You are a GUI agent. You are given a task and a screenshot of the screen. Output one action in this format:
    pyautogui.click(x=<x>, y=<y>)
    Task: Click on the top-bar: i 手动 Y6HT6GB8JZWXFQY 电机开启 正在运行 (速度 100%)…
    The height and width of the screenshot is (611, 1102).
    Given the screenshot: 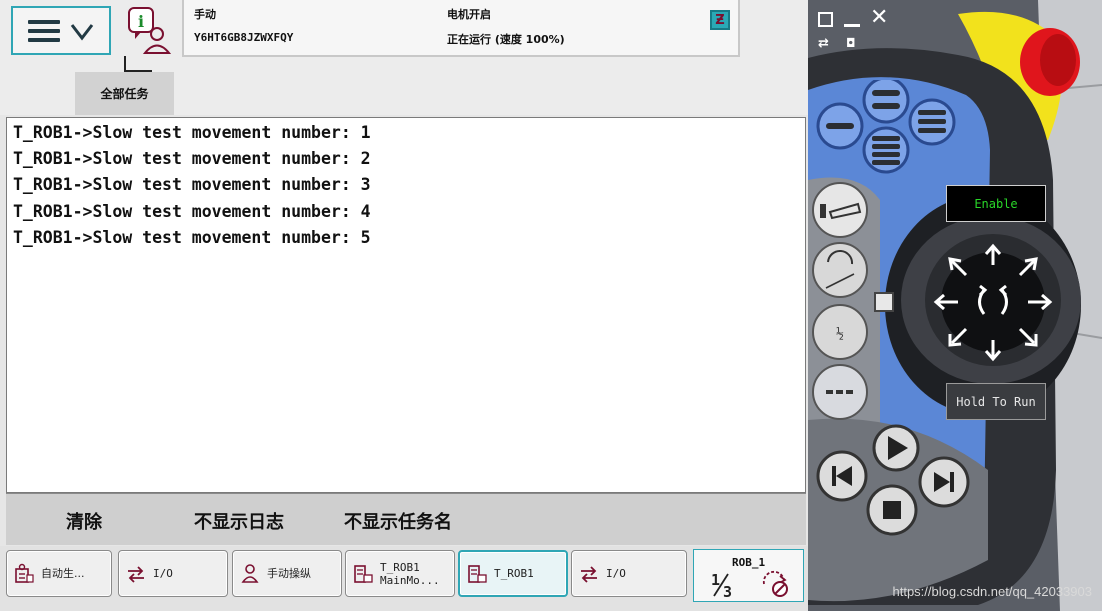 What is the action you would take?
    pyautogui.click(x=404, y=57)
    